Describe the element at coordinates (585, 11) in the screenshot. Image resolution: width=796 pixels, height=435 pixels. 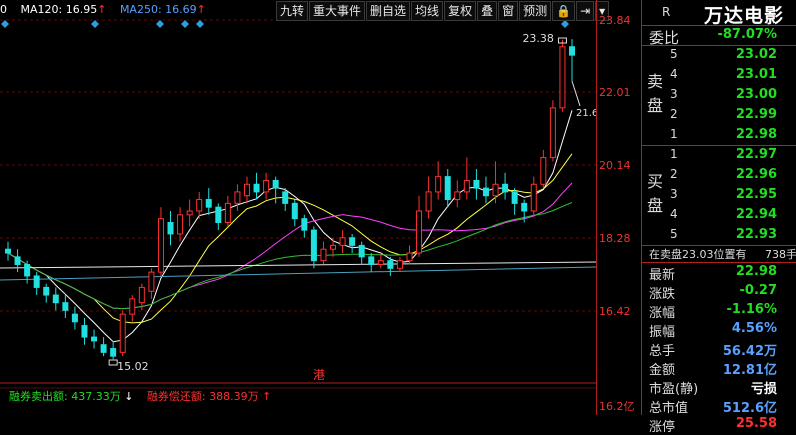
I see `dock-icon: ⇥` at that location.